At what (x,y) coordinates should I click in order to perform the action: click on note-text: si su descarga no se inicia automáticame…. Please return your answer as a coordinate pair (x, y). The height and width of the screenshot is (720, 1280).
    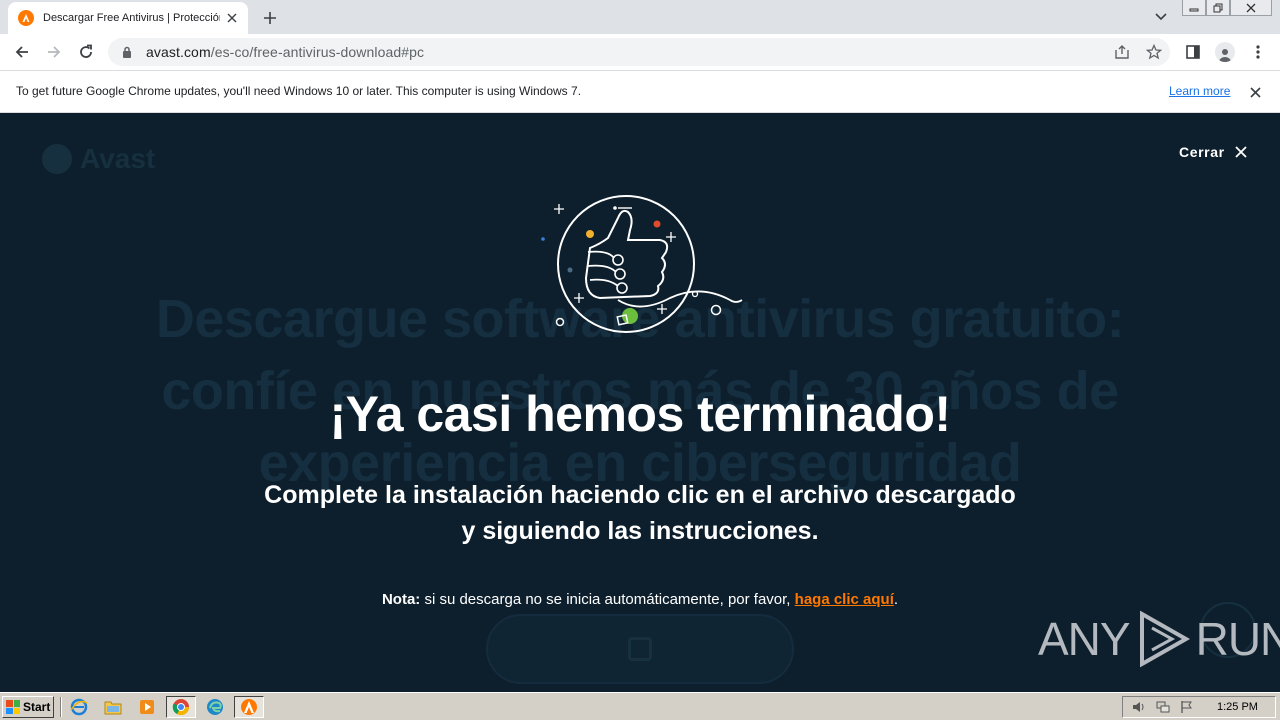
    Looking at the image, I should click on (607, 599).